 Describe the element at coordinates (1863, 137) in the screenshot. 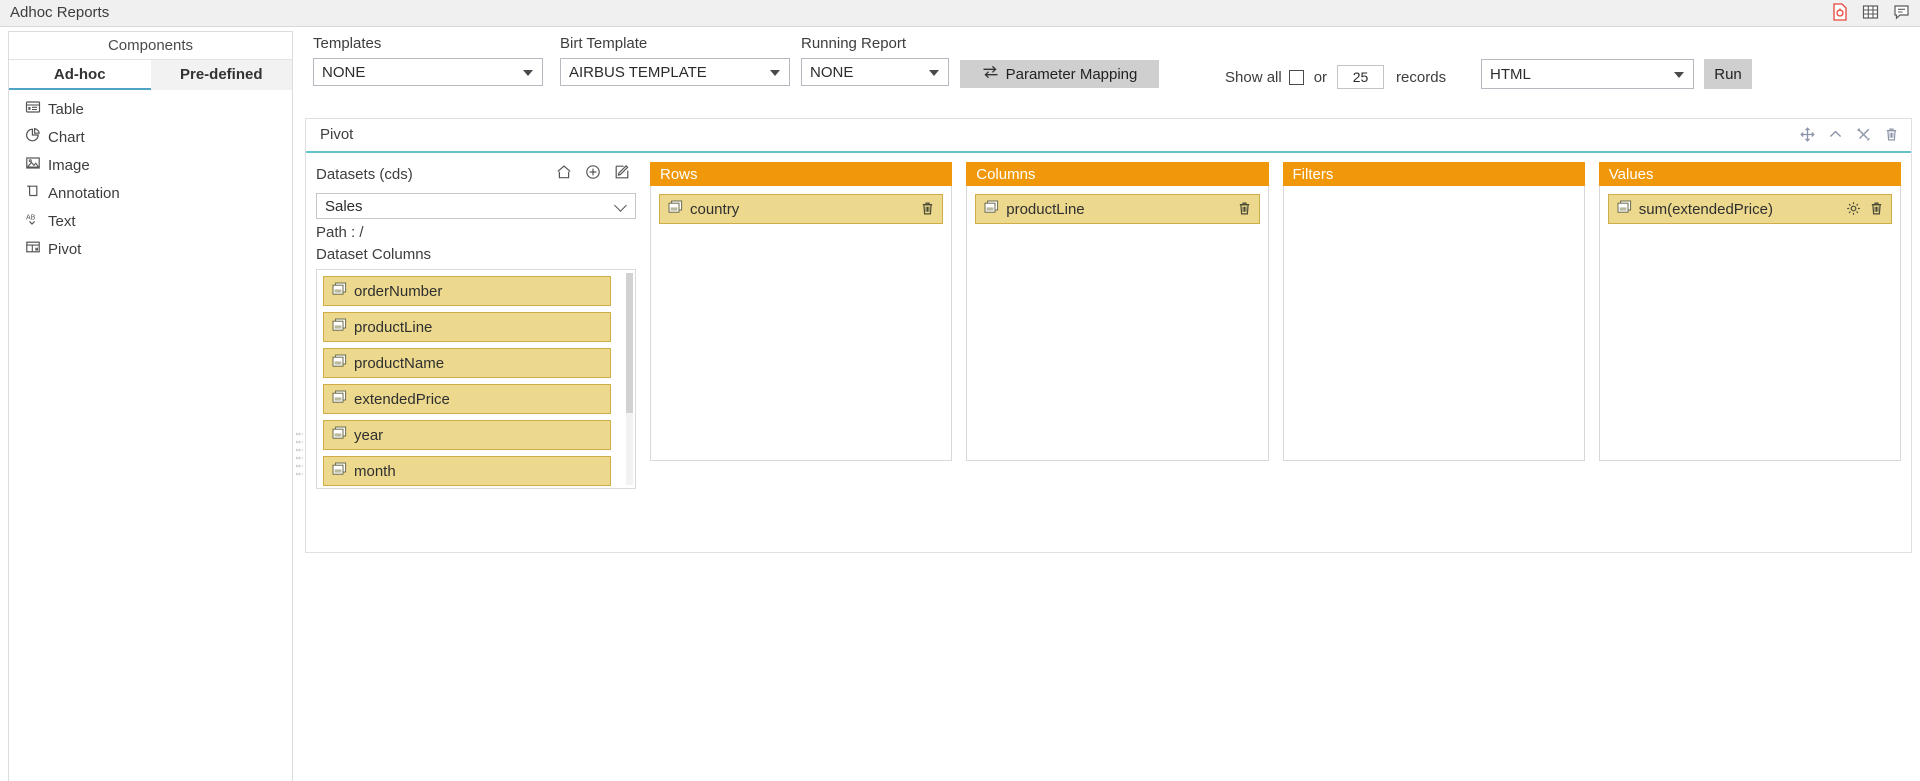

I see `tools-icon` at that location.